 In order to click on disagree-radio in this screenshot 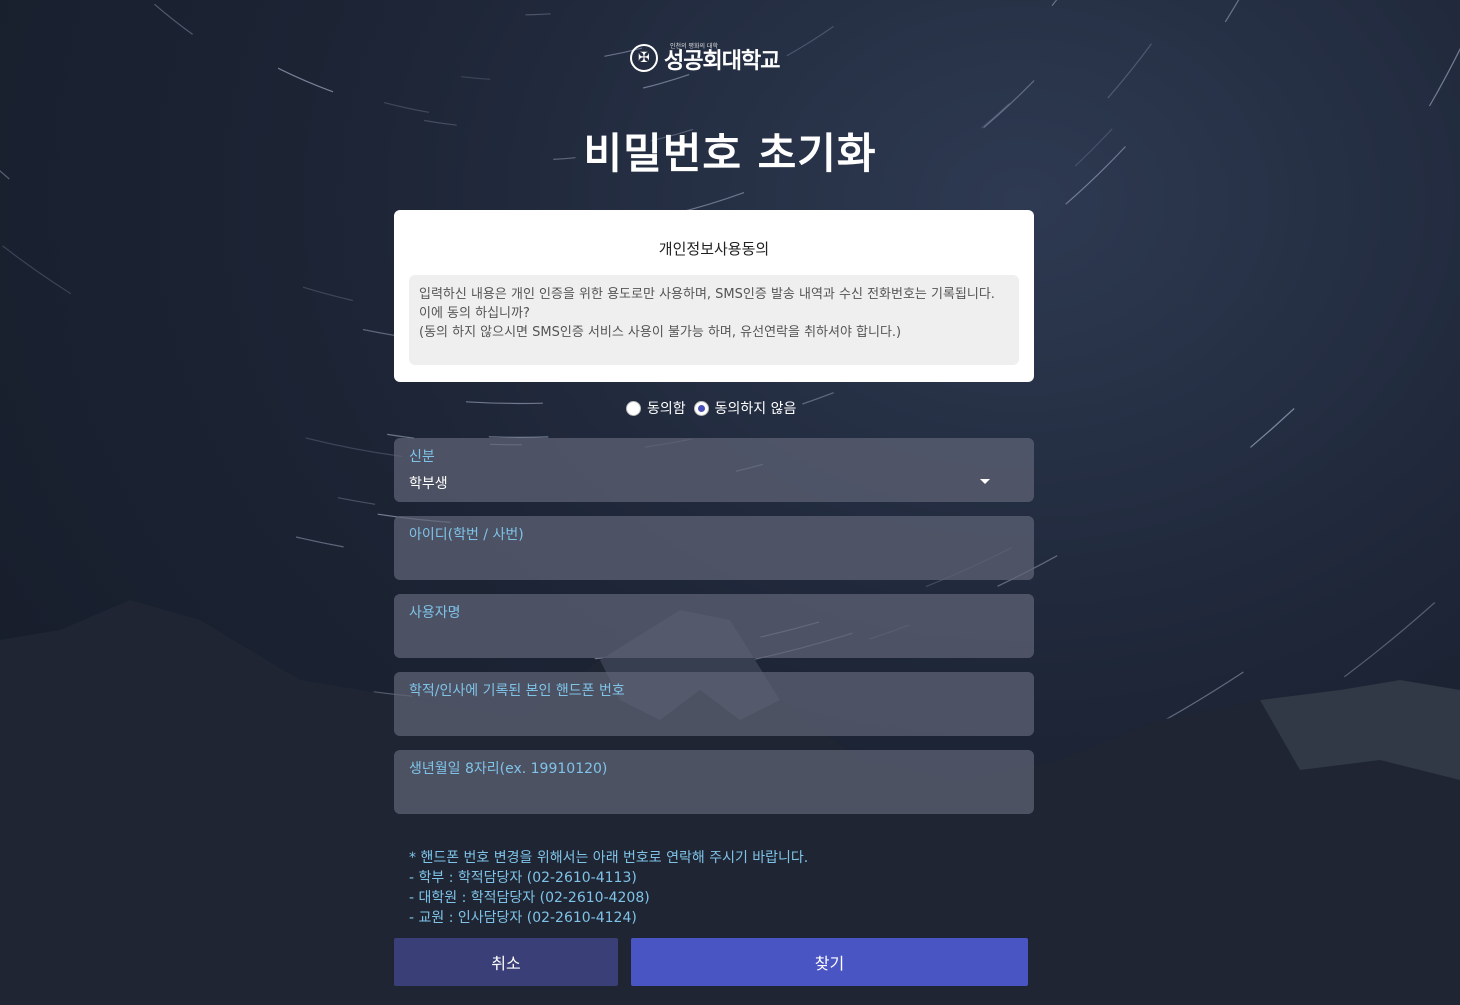, I will do `click(701, 408)`.